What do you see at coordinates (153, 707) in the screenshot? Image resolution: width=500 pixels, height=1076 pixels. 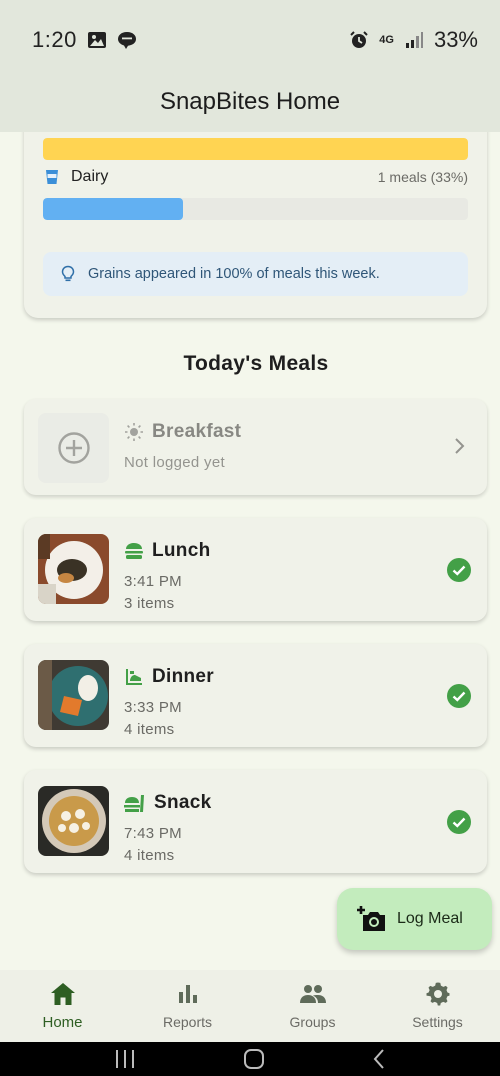 I see `meal-time: 3:33 PM` at bounding box center [153, 707].